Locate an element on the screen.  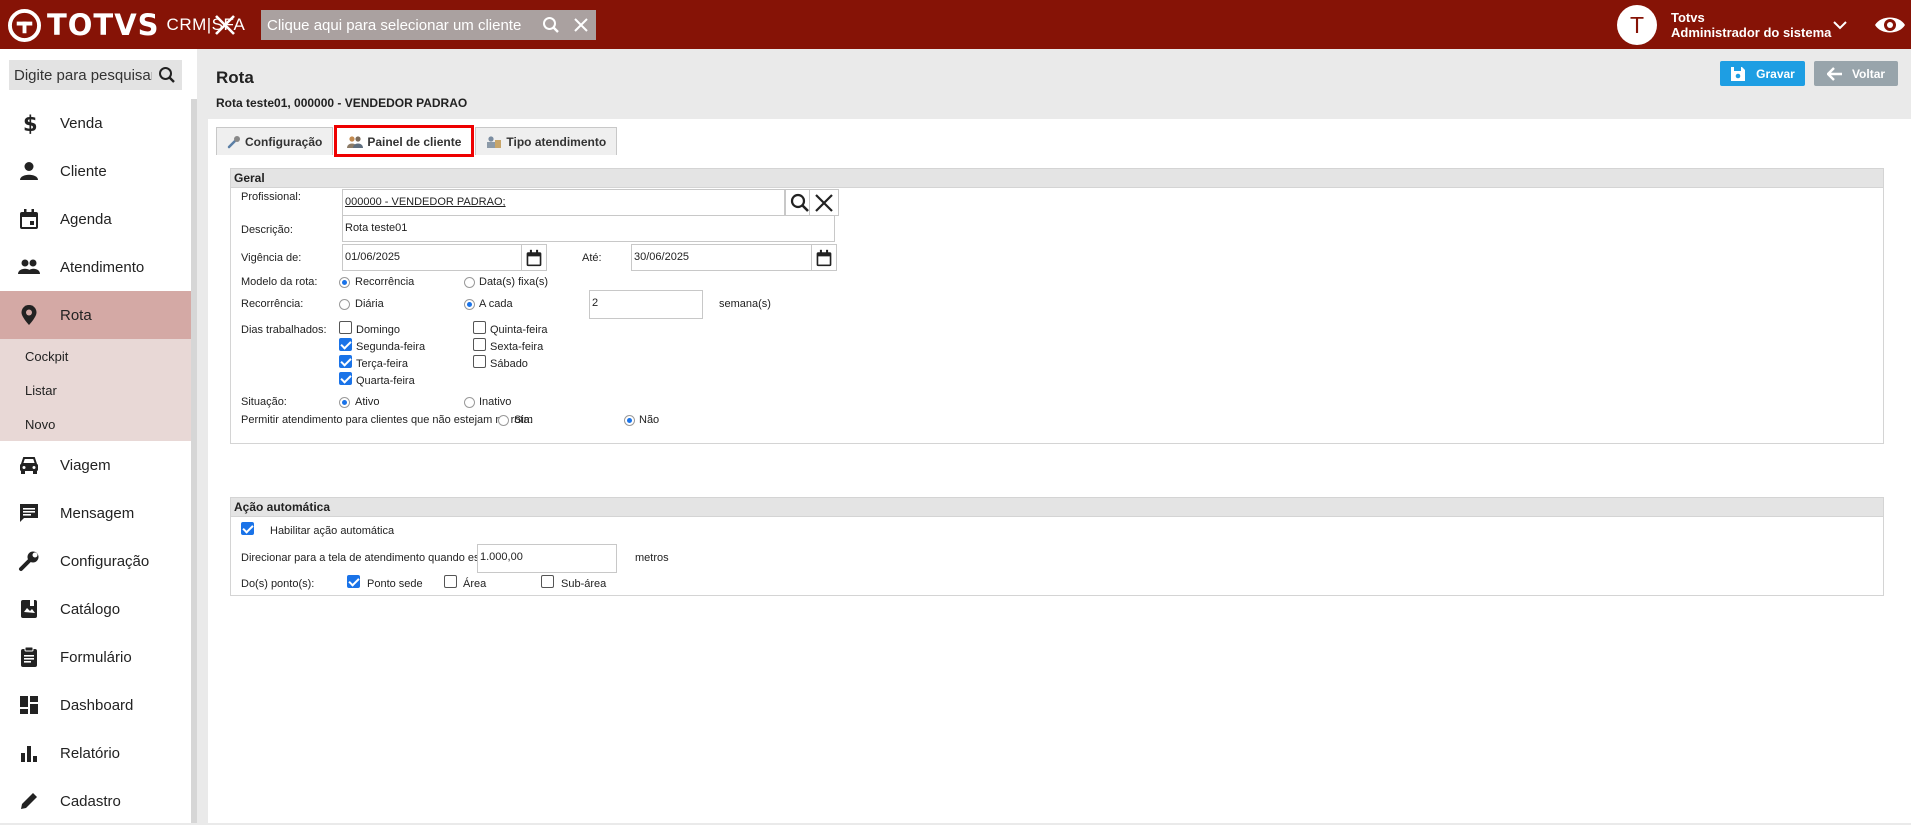
permitir-nao-radio is located at coordinates (629, 420).